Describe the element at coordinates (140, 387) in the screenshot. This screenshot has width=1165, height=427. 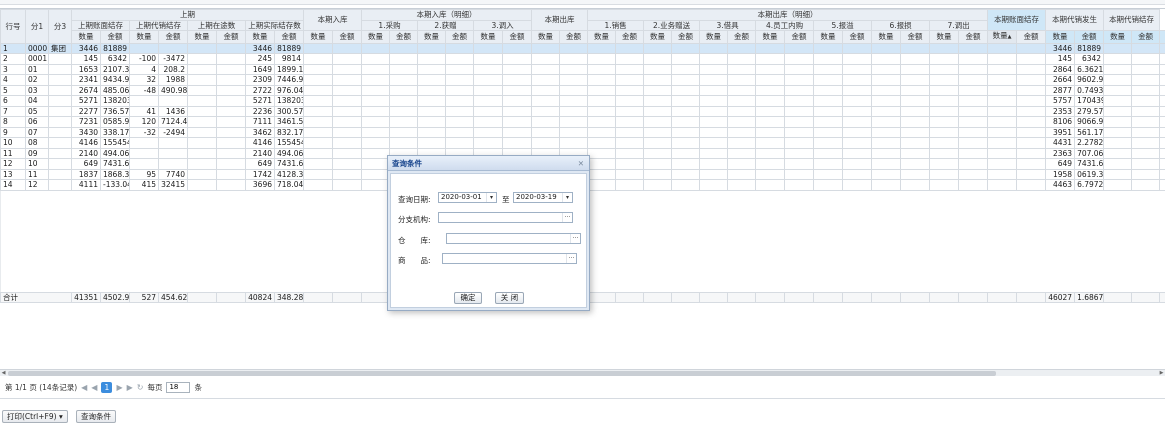
I see `refresh-icon: ↻` at that location.